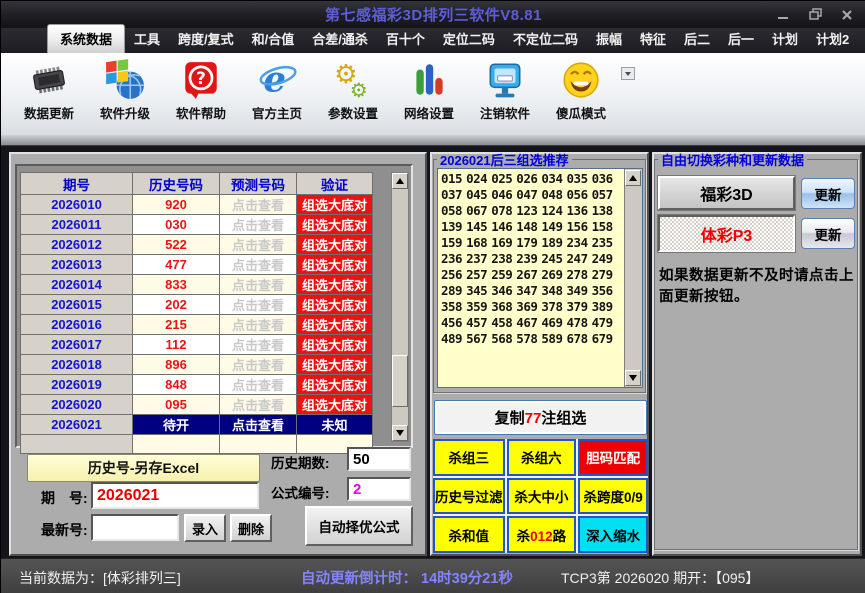 This screenshot has height=593, width=865. What do you see at coordinates (379, 459) in the screenshot?
I see `periods-input` at bounding box center [379, 459].